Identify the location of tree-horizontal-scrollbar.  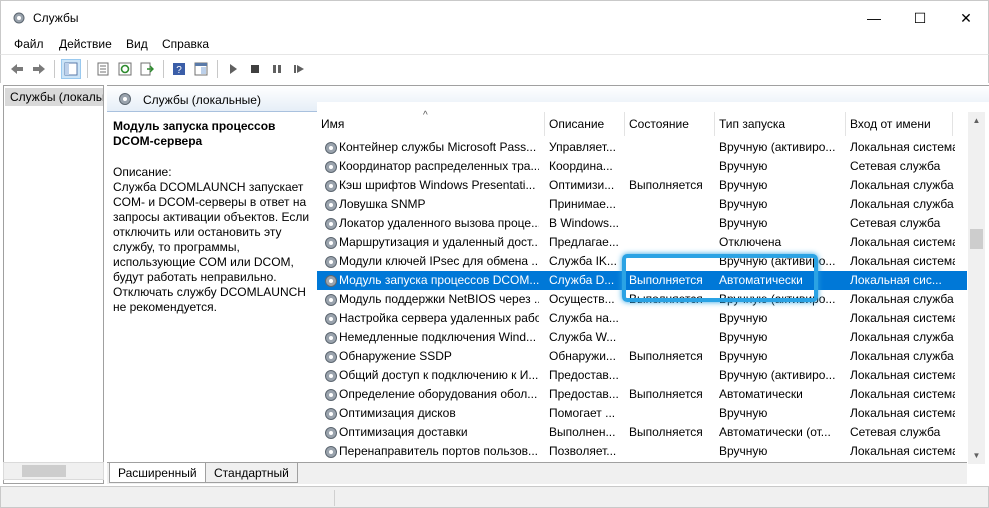
(53, 471).